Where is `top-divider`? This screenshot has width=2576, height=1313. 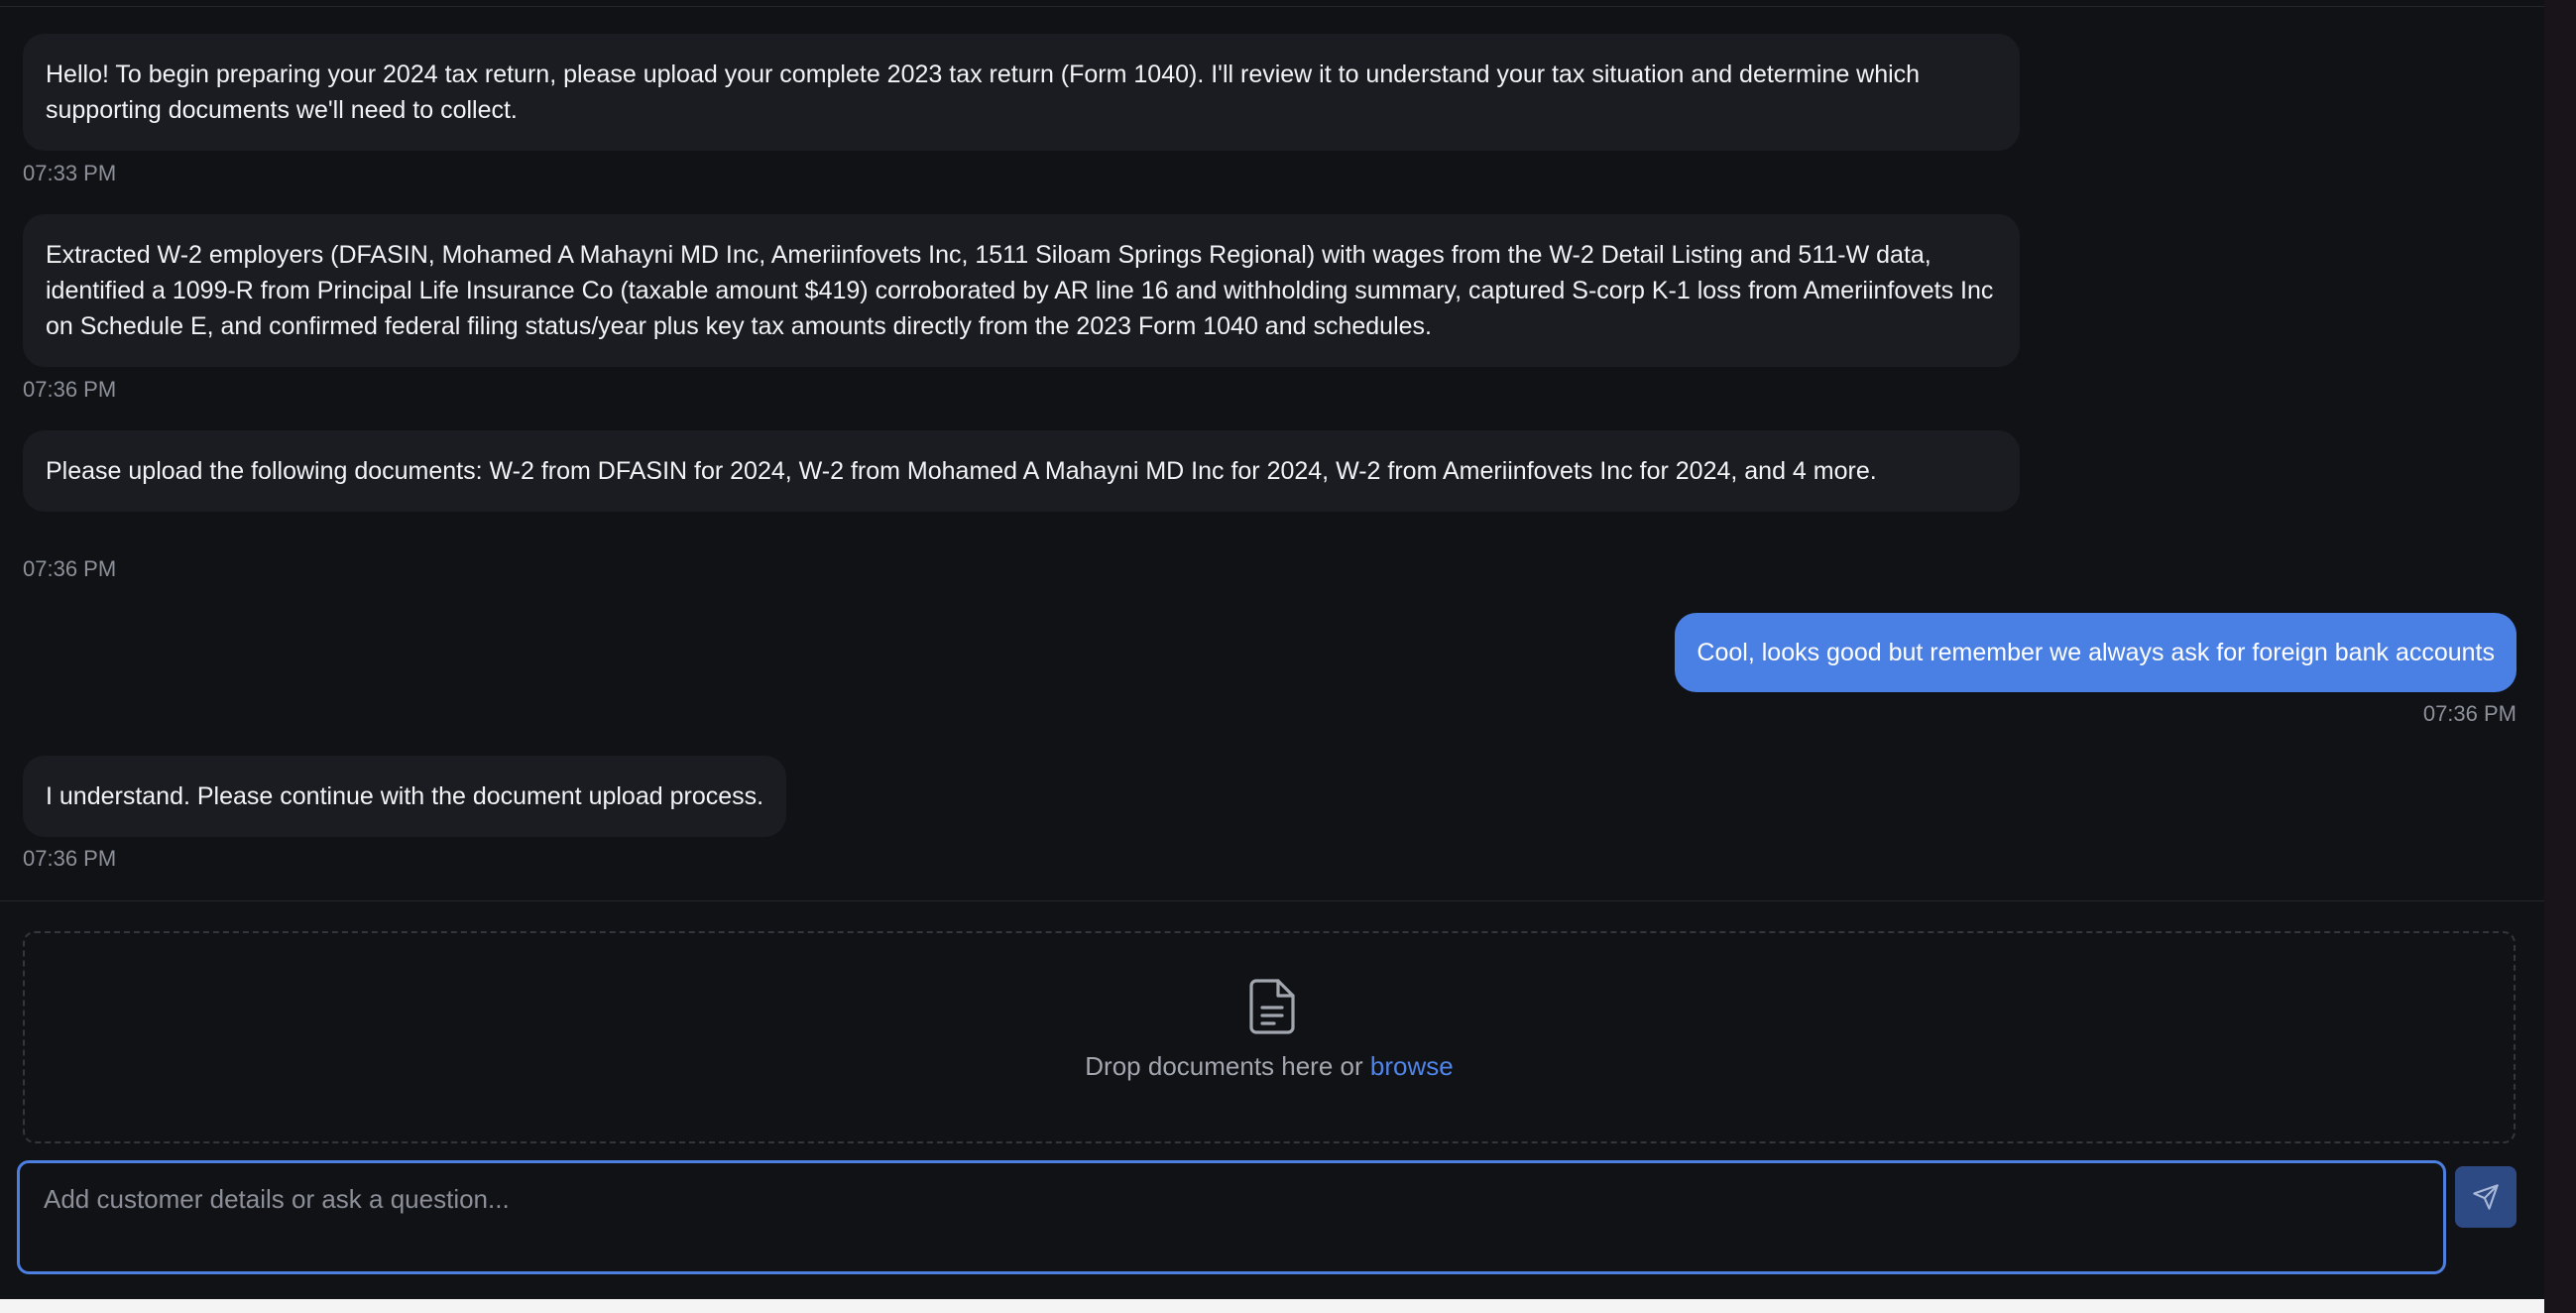
top-divider is located at coordinates (1272, 6).